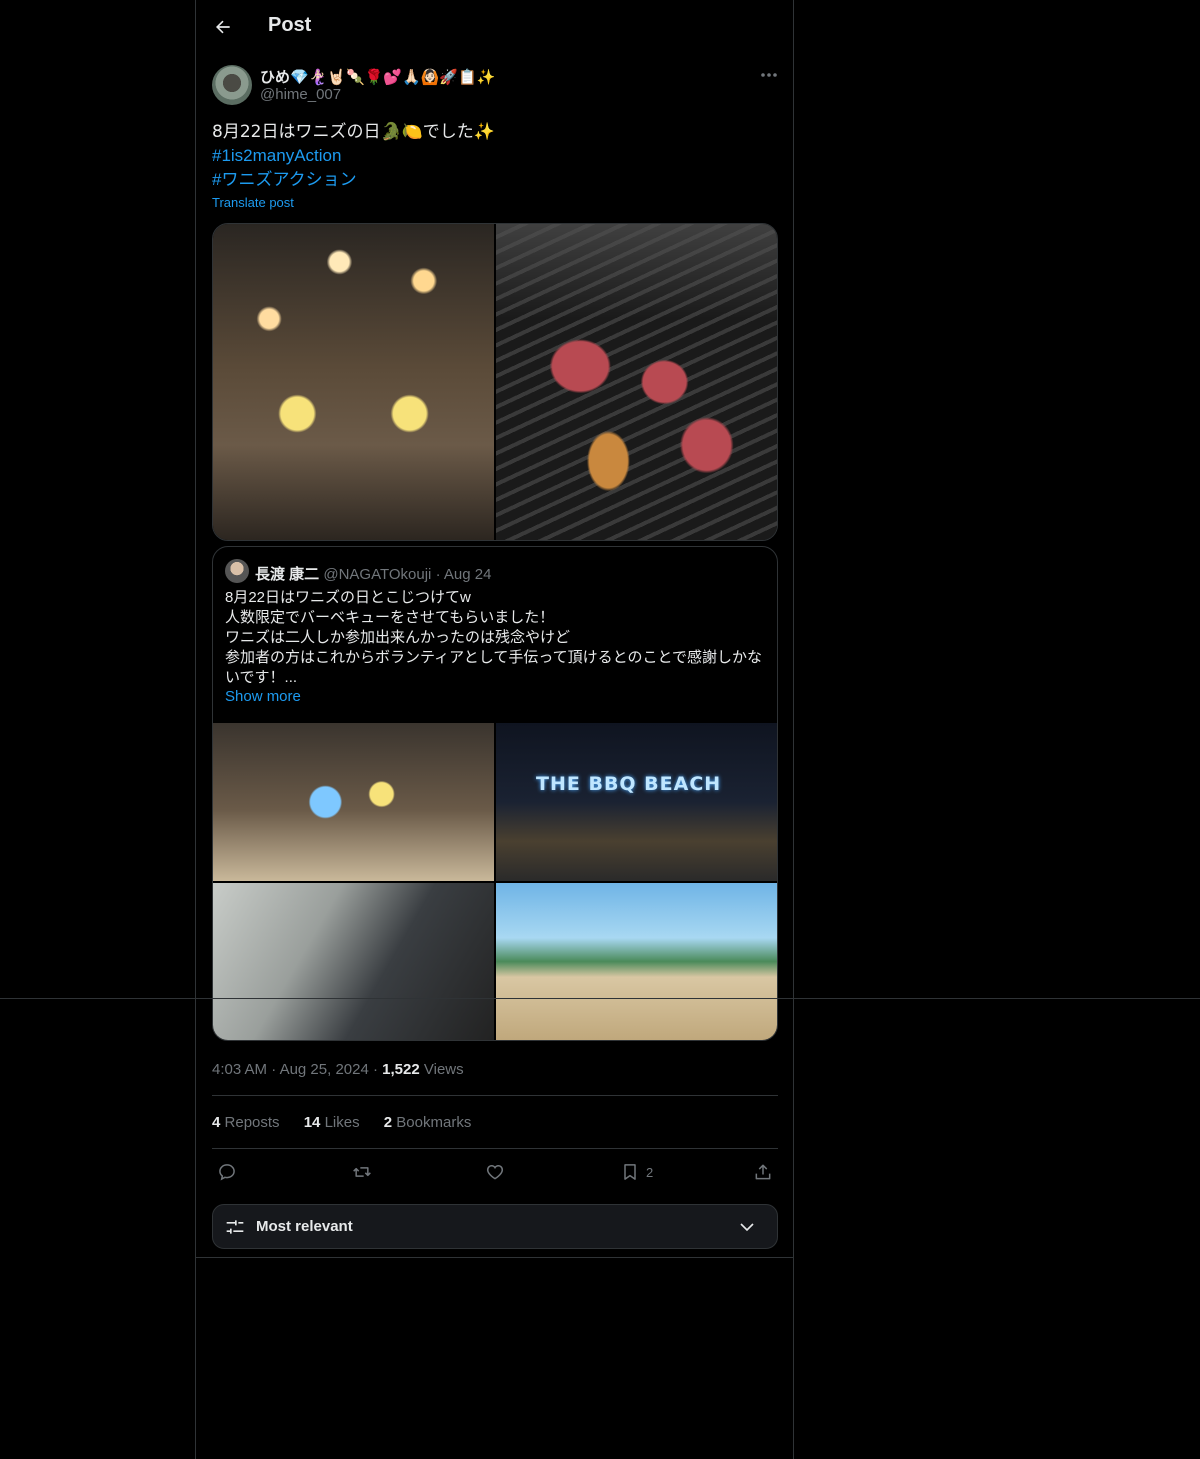 The image size is (1200, 1459). I want to click on repost-icon, so click(362, 1172).